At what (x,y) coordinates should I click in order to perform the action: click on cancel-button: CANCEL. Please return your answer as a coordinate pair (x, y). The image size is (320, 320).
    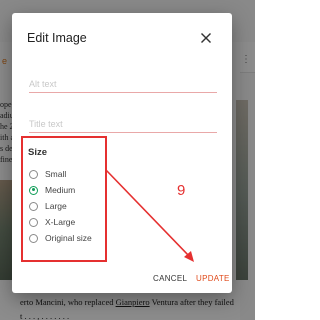
    Looking at the image, I should click on (170, 278).